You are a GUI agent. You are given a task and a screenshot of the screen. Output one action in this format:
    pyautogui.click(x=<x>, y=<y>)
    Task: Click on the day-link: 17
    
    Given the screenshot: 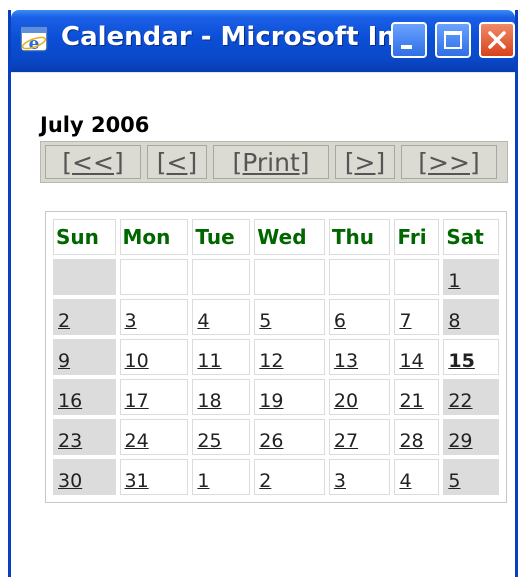 What is the action you would take?
    pyautogui.click(x=154, y=397)
    